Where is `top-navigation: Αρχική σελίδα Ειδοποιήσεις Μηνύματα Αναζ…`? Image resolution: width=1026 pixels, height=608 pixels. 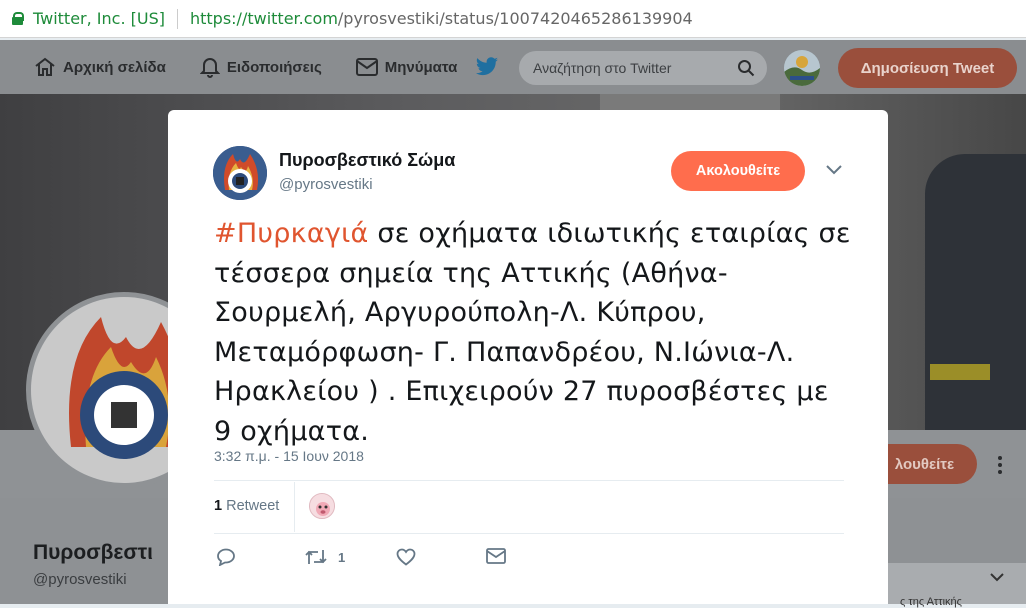
top-navigation: Αρχική σελίδα Ειδοποιήσεις Μηνύματα Αναζ… is located at coordinates (513, 67).